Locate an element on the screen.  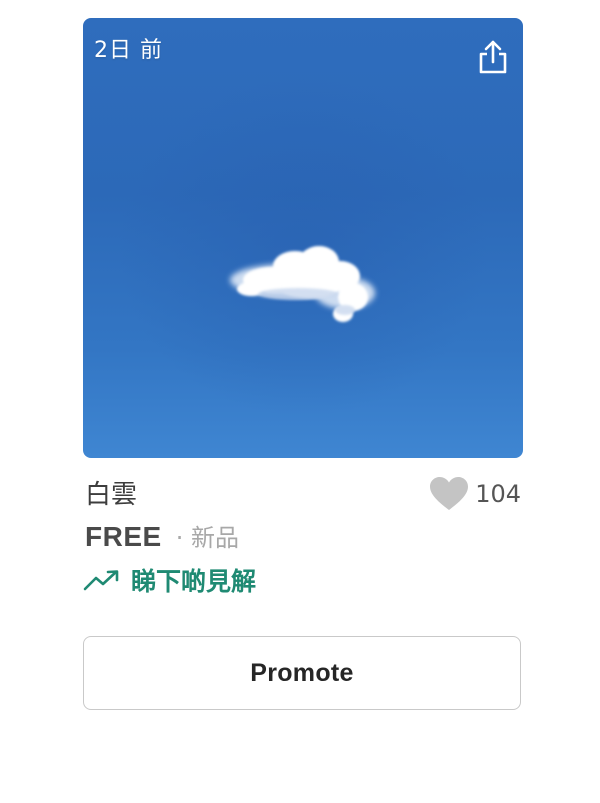
title-row: 白雲 104 is located at coordinates (303, 492).